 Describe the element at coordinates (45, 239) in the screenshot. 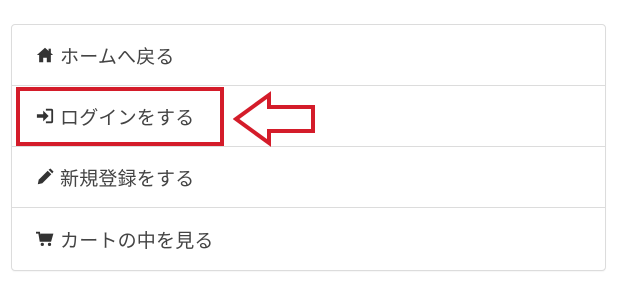

I see `cart-icon` at that location.